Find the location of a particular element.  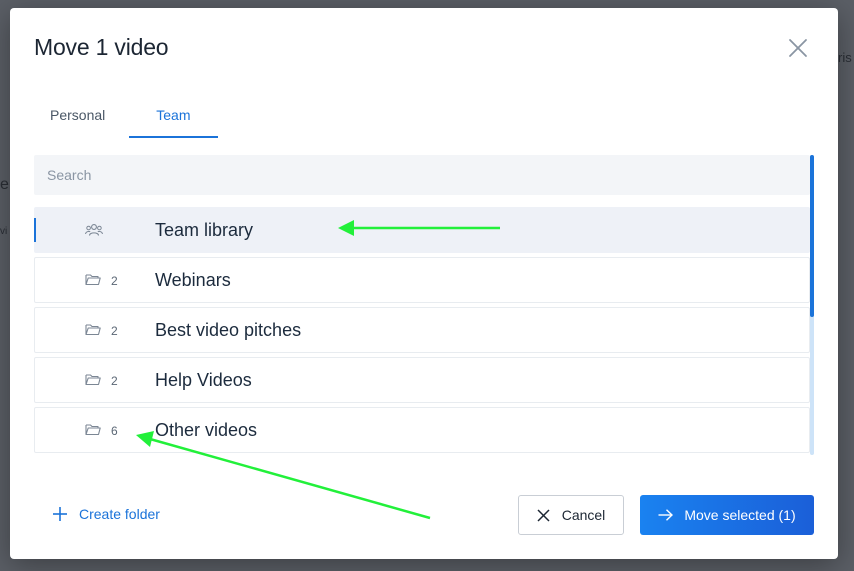

scrollbar is located at coordinates (812, 305).